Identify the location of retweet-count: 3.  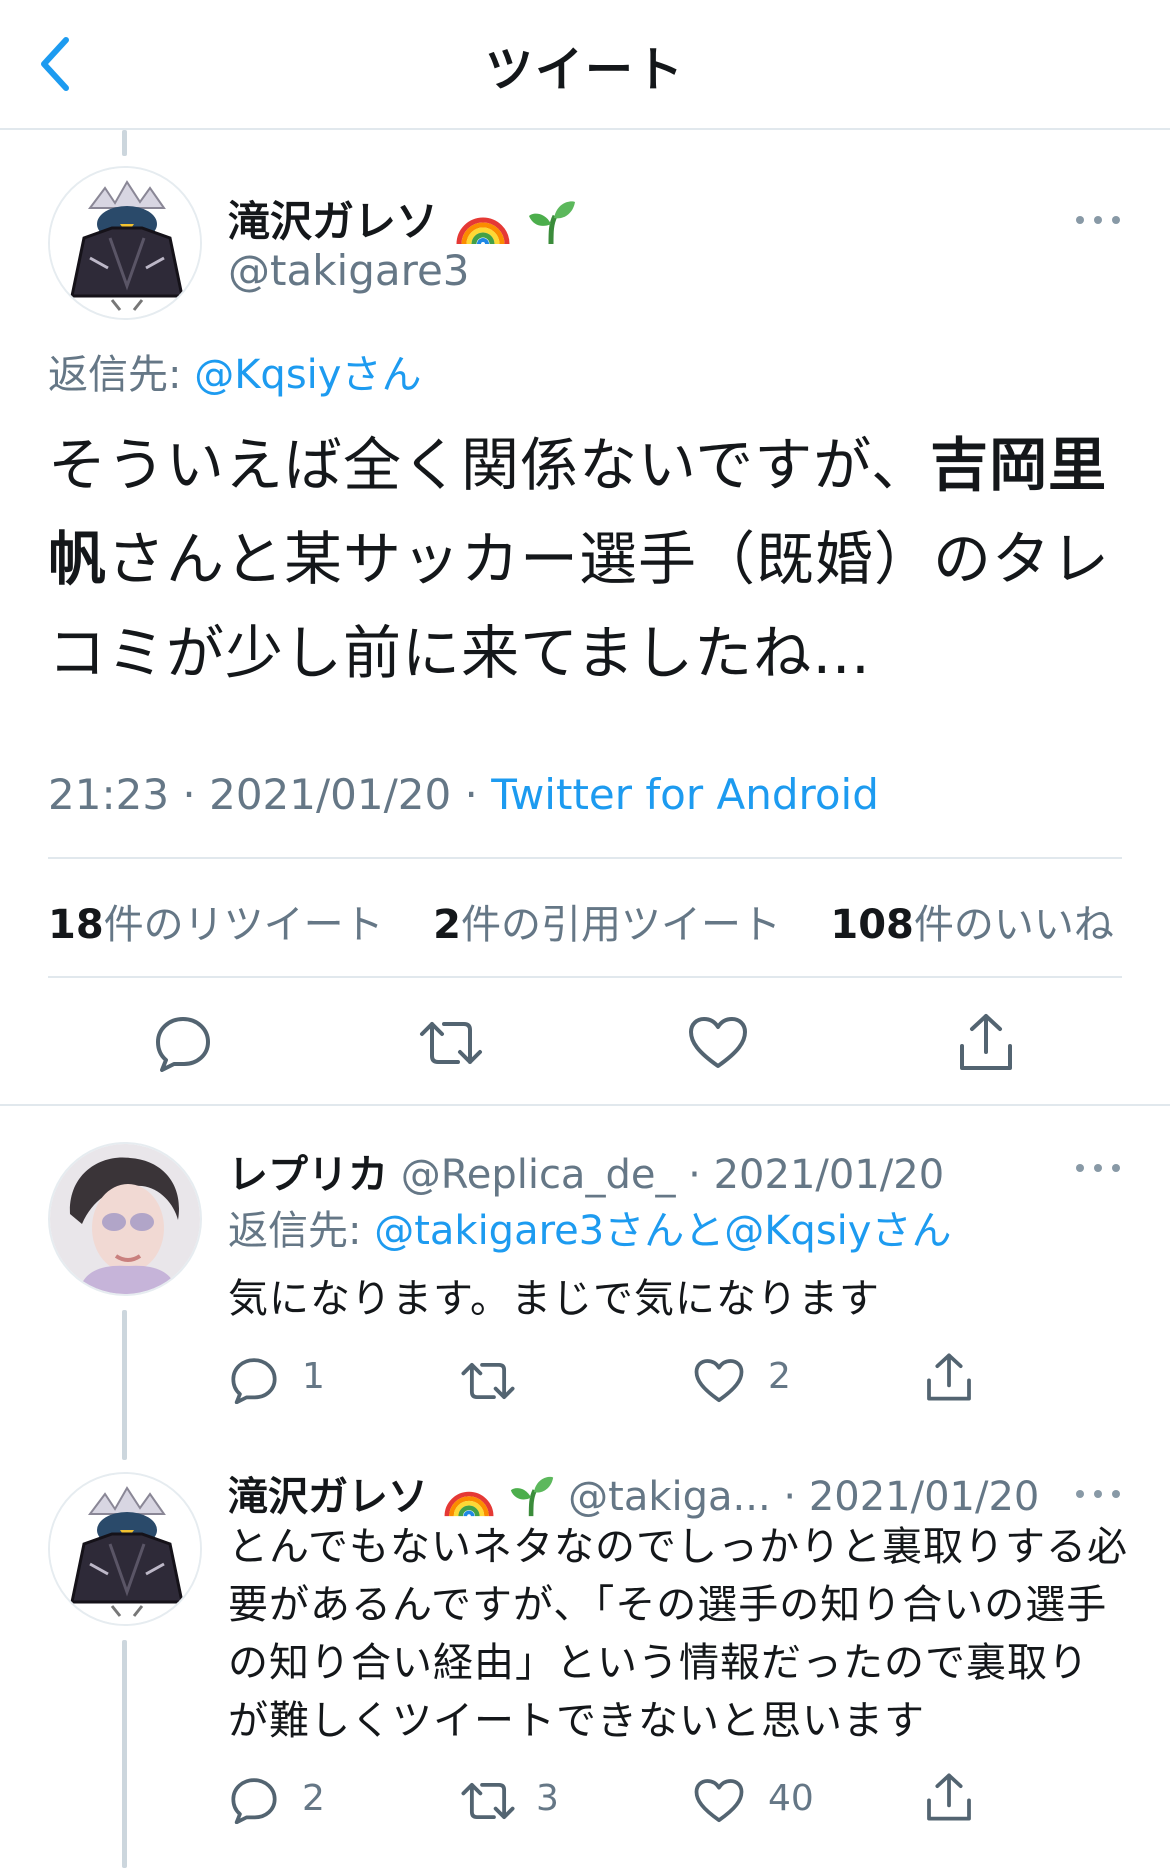
(547, 1798).